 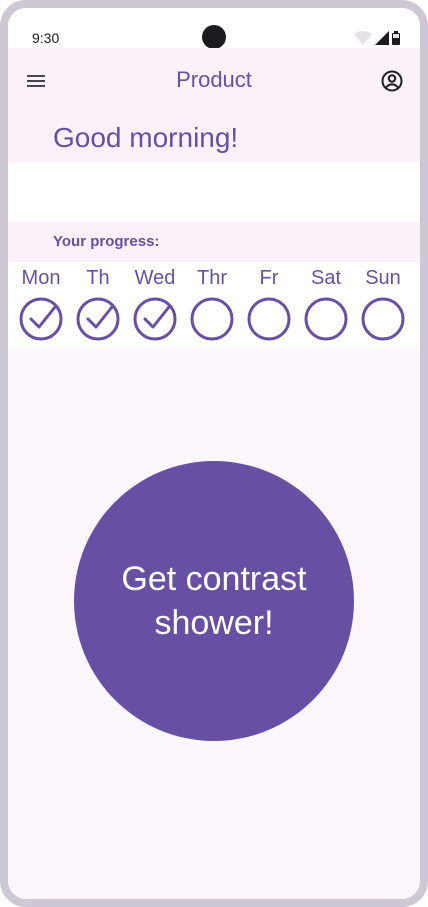 I want to click on day-label: Th, so click(x=98, y=278).